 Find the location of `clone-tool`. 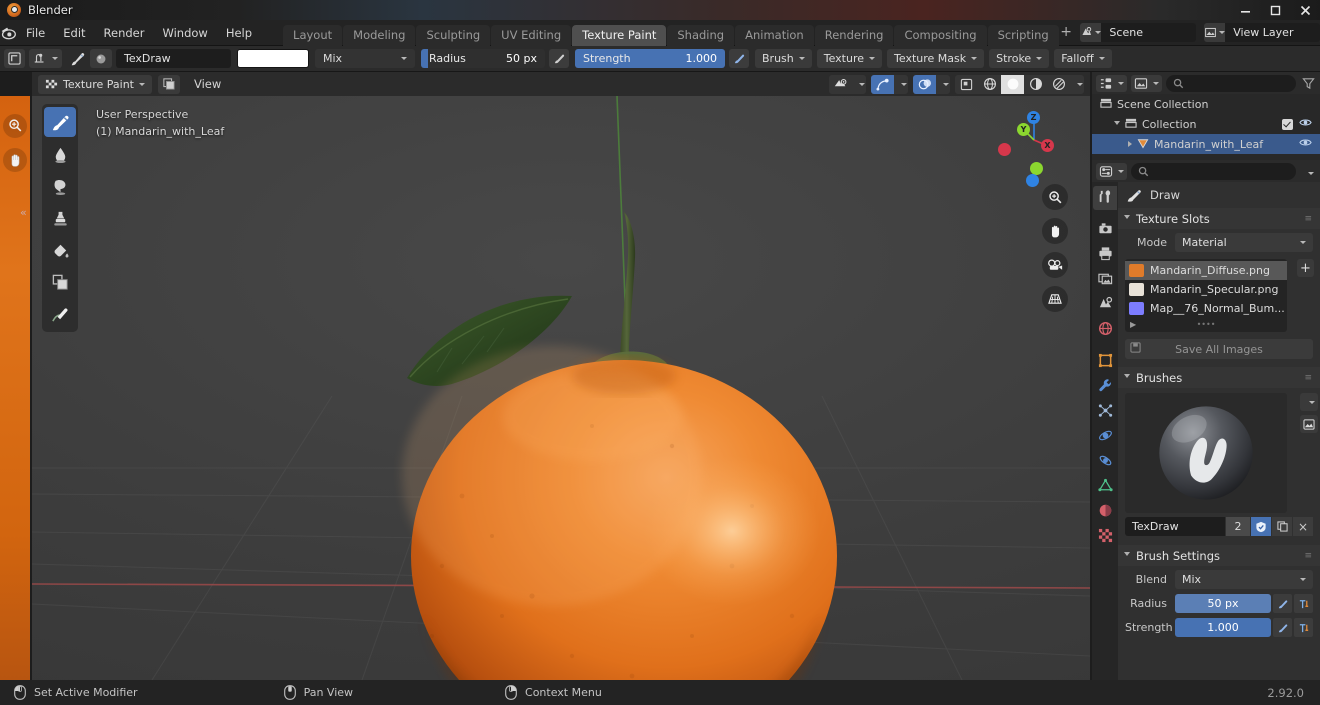

clone-tool is located at coordinates (60, 218).